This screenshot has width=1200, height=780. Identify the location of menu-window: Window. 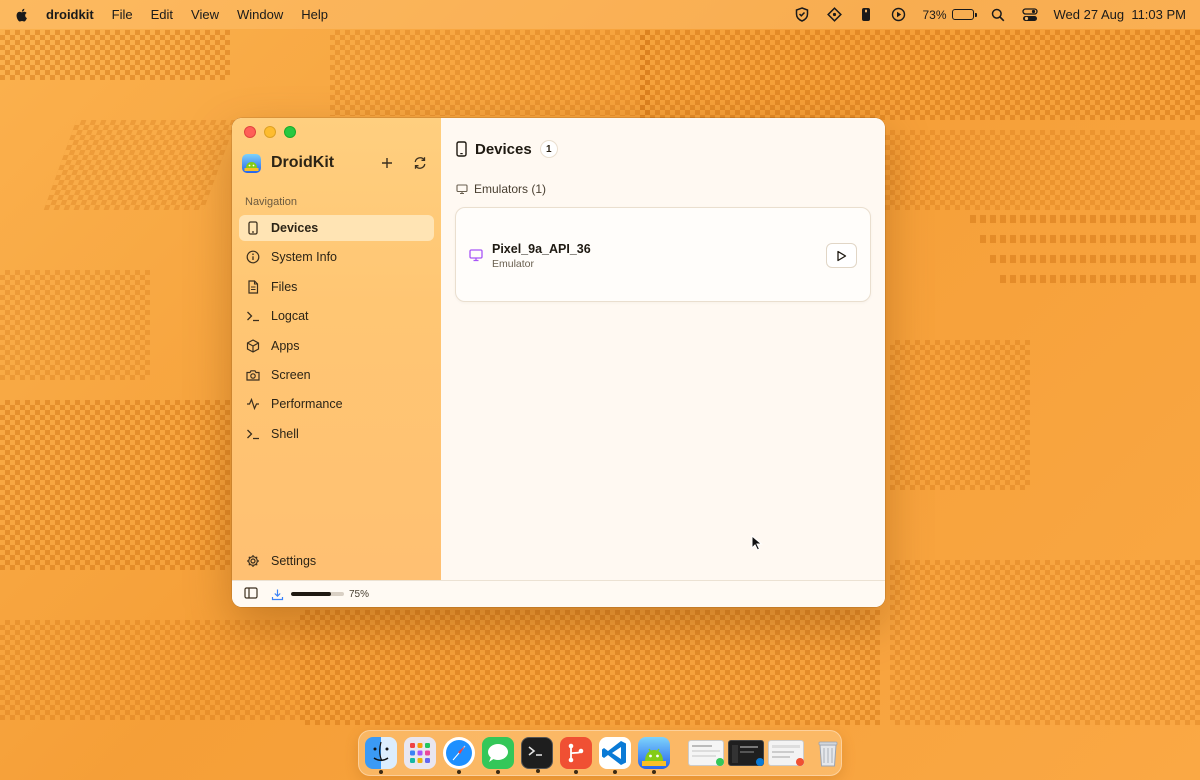
(260, 14).